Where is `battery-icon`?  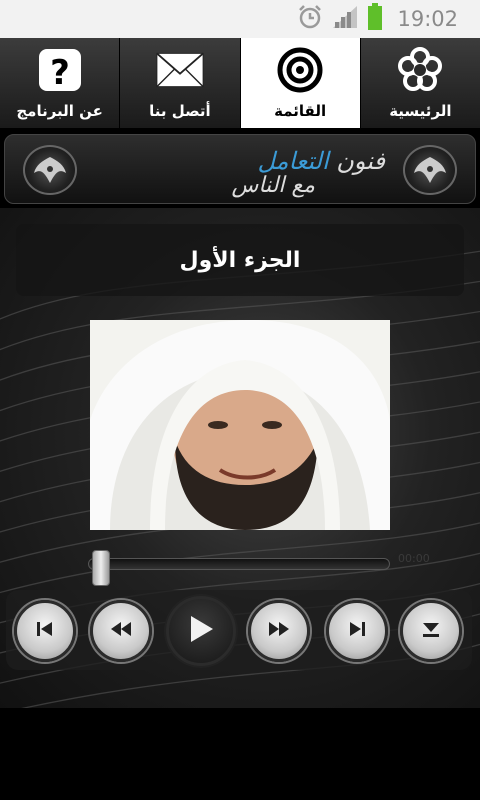
battery-icon is located at coordinates (375, 19).